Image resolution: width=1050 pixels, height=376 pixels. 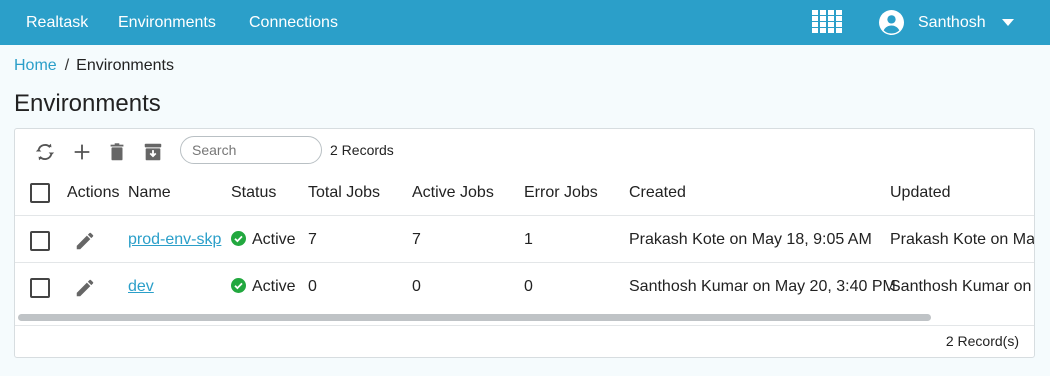 I want to click on horizontal-scrollbar, so click(x=525, y=317).